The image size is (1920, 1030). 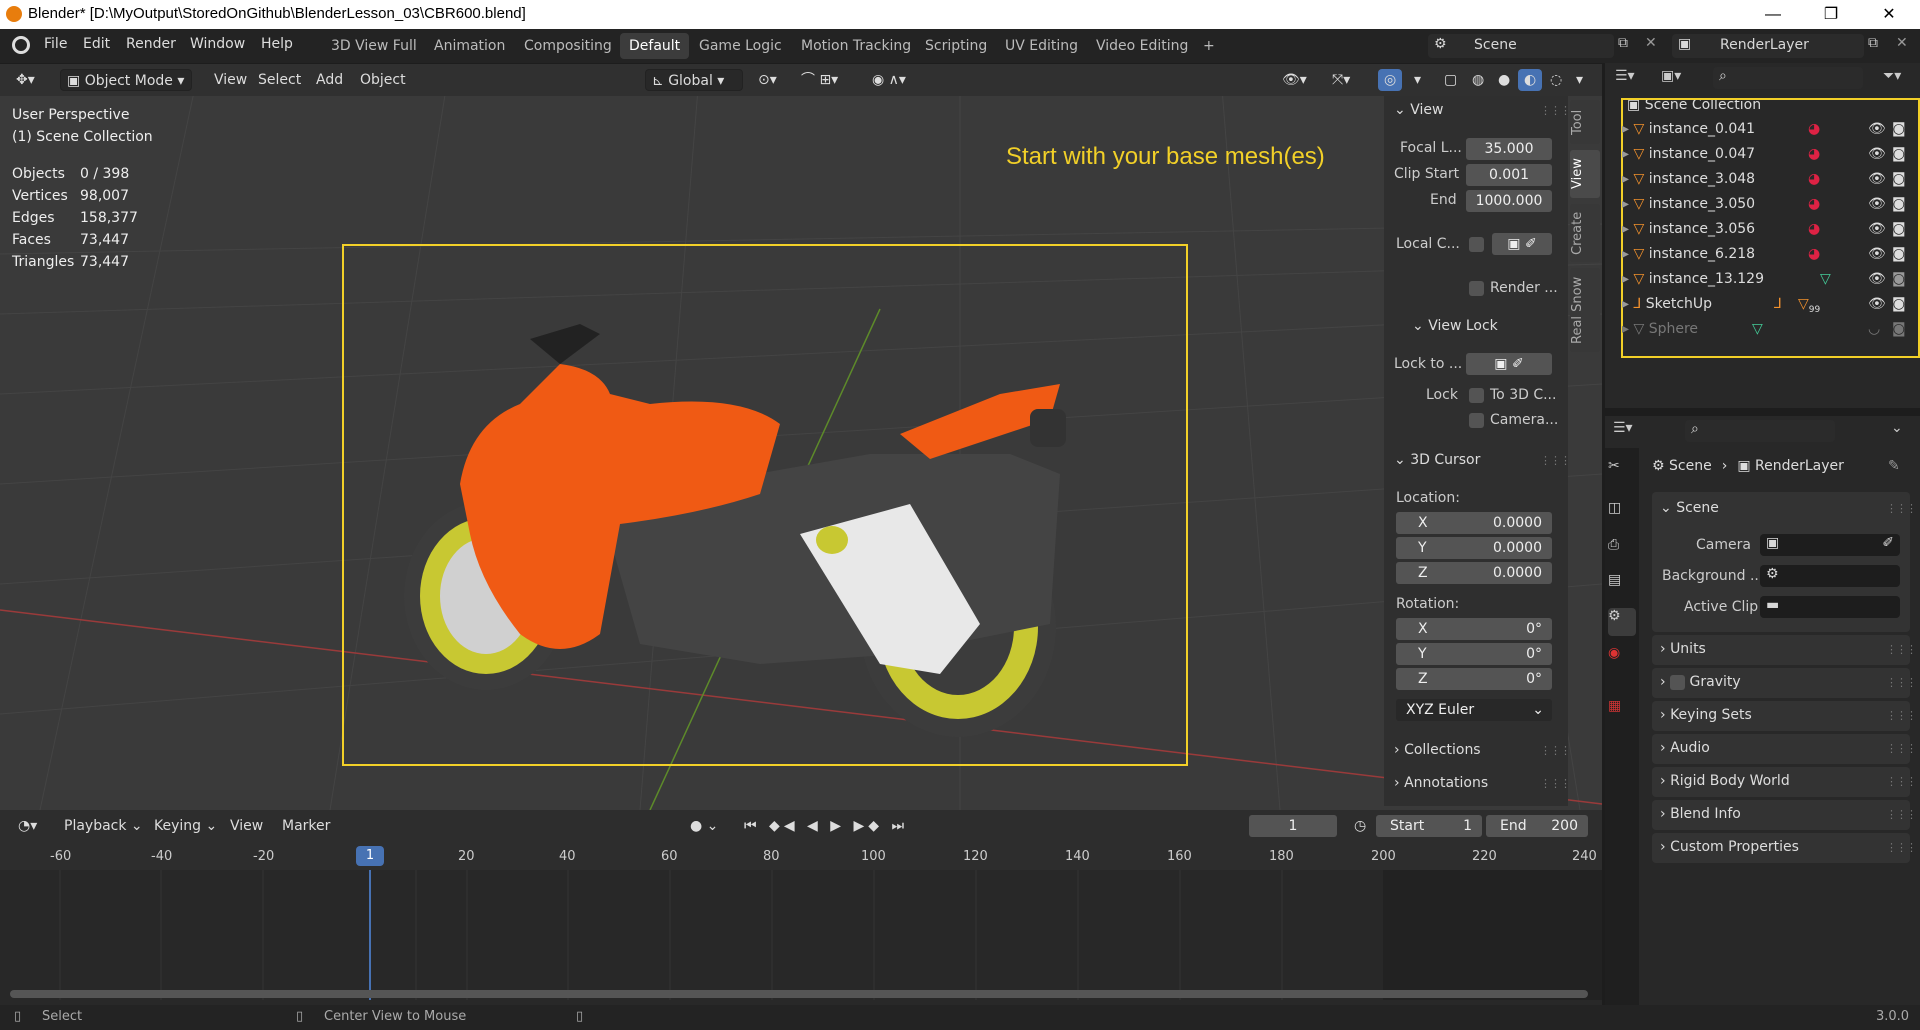 What do you see at coordinates (767, 80) in the screenshot?
I see `pivot-icon: ⊙▾` at bounding box center [767, 80].